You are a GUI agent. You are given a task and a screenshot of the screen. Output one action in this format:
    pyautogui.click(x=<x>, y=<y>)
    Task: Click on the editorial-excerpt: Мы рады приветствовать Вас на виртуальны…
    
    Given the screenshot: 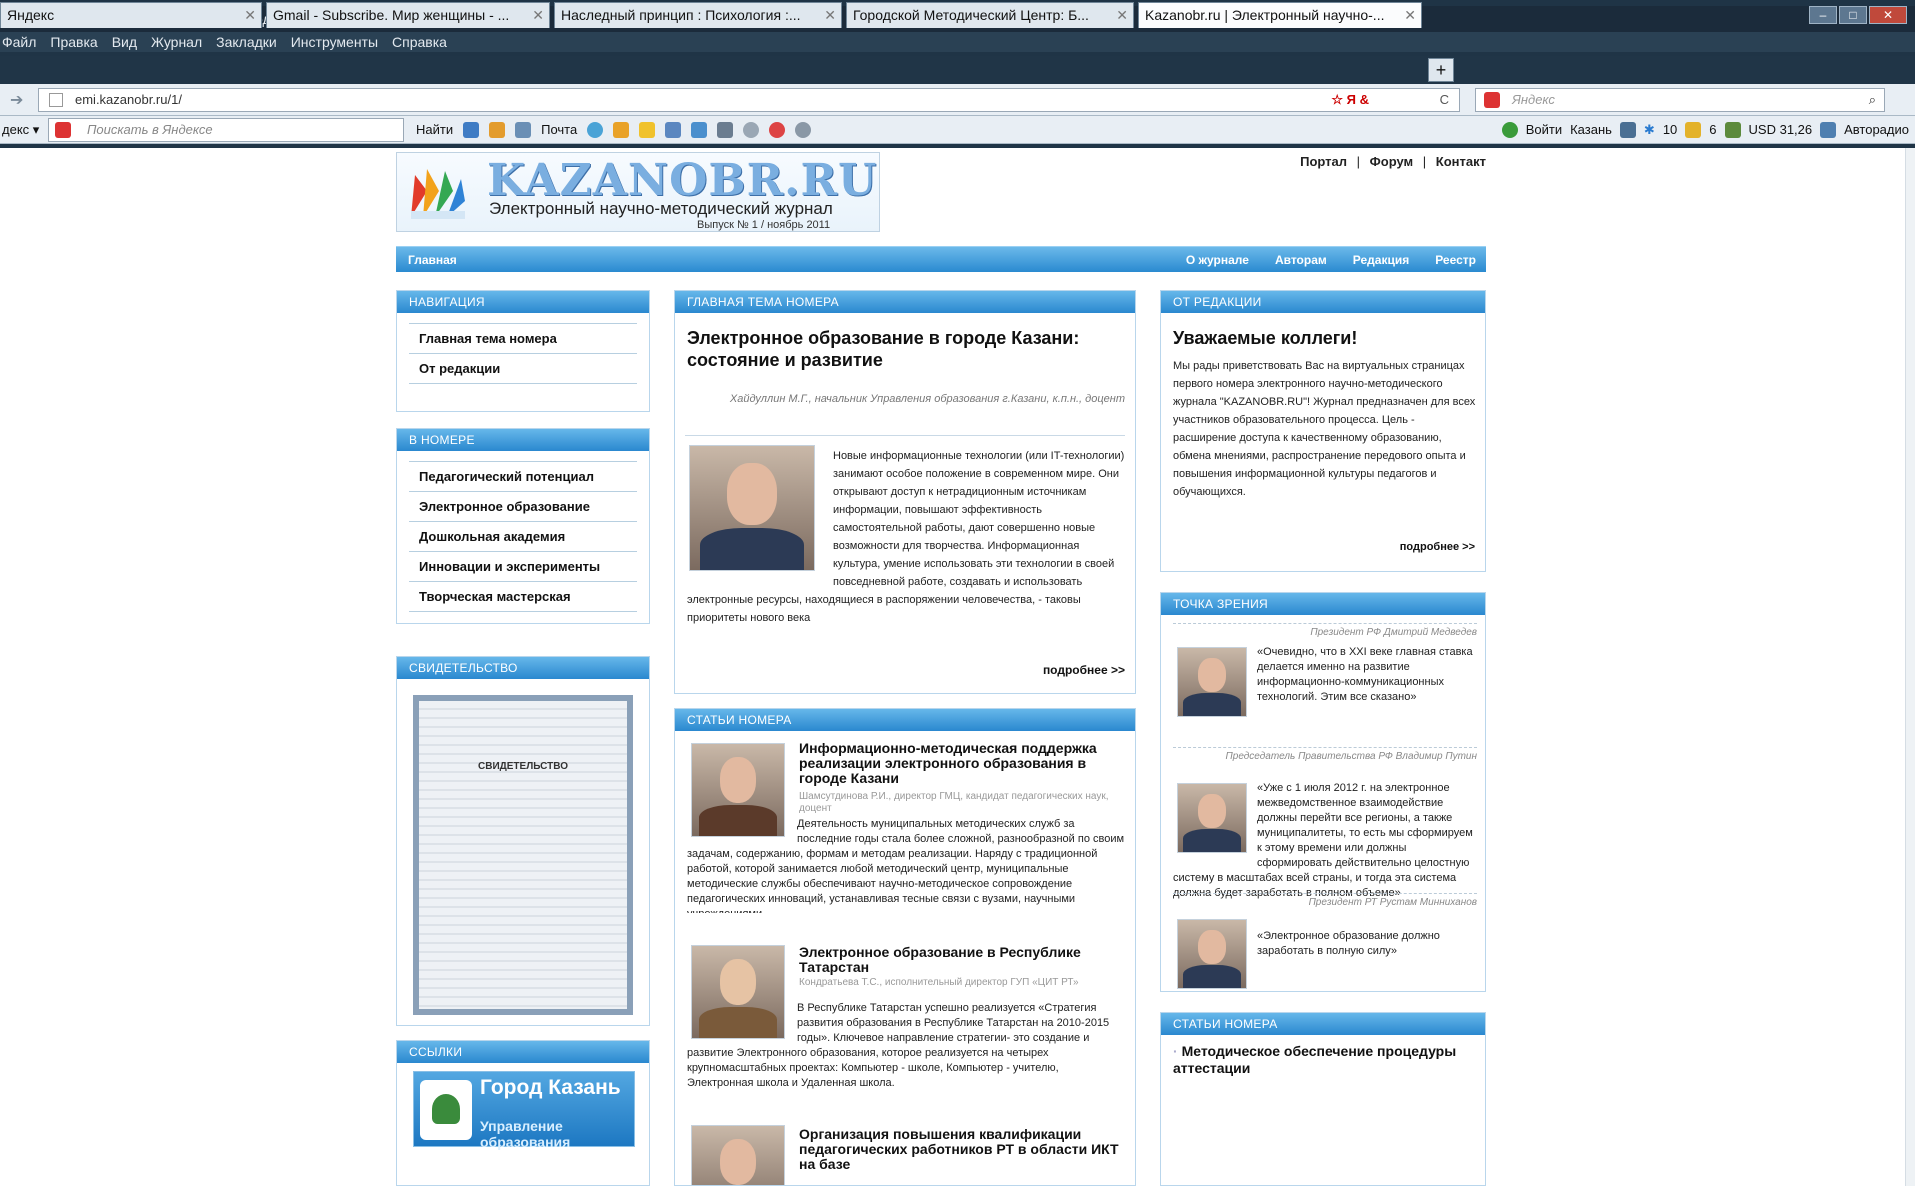 What is the action you would take?
    pyautogui.click(x=1324, y=429)
    